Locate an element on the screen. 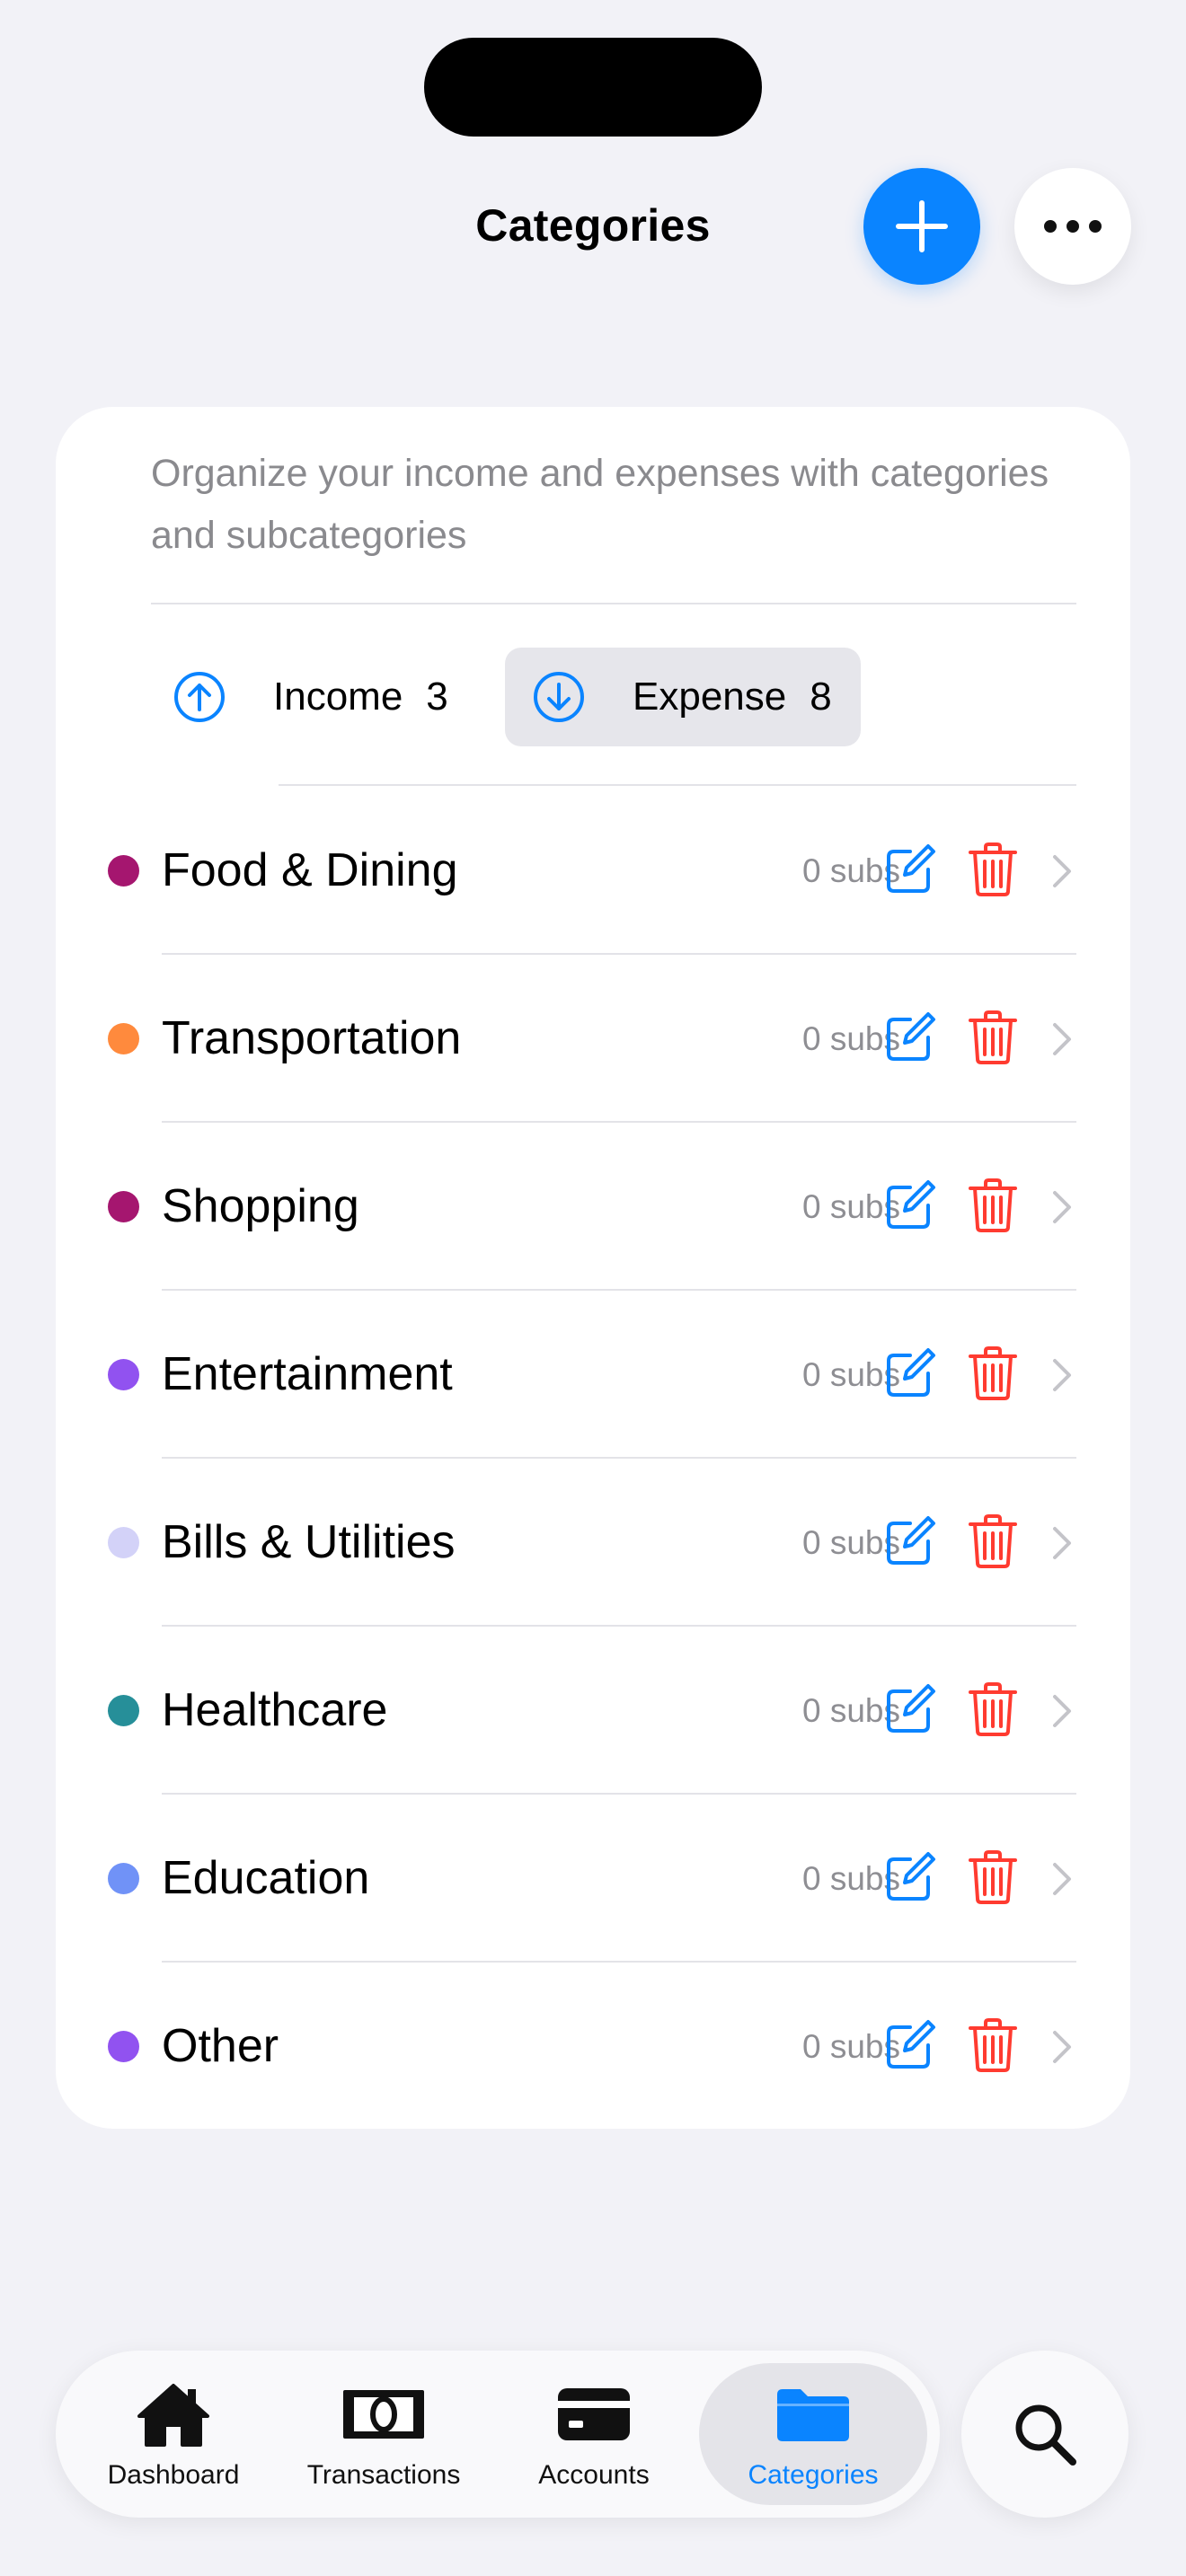  tab-categories: Categories is located at coordinates (813, 2434).